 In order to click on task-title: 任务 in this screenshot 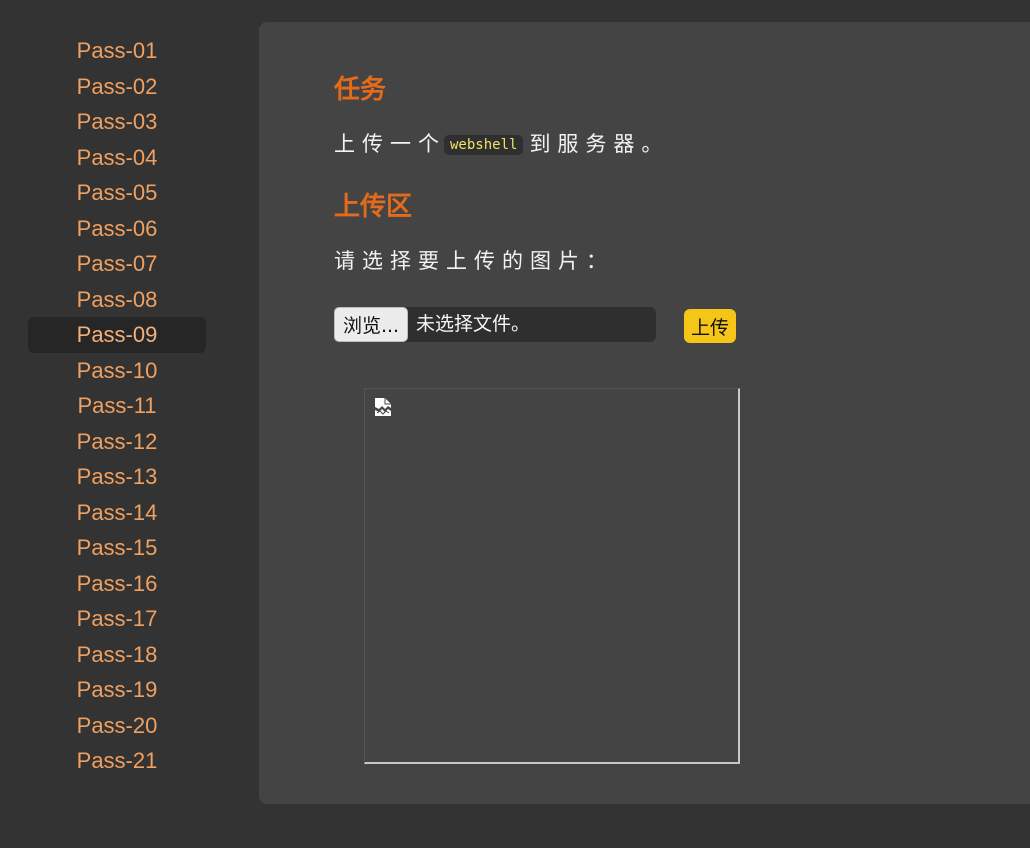, I will do `click(360, 89)`.